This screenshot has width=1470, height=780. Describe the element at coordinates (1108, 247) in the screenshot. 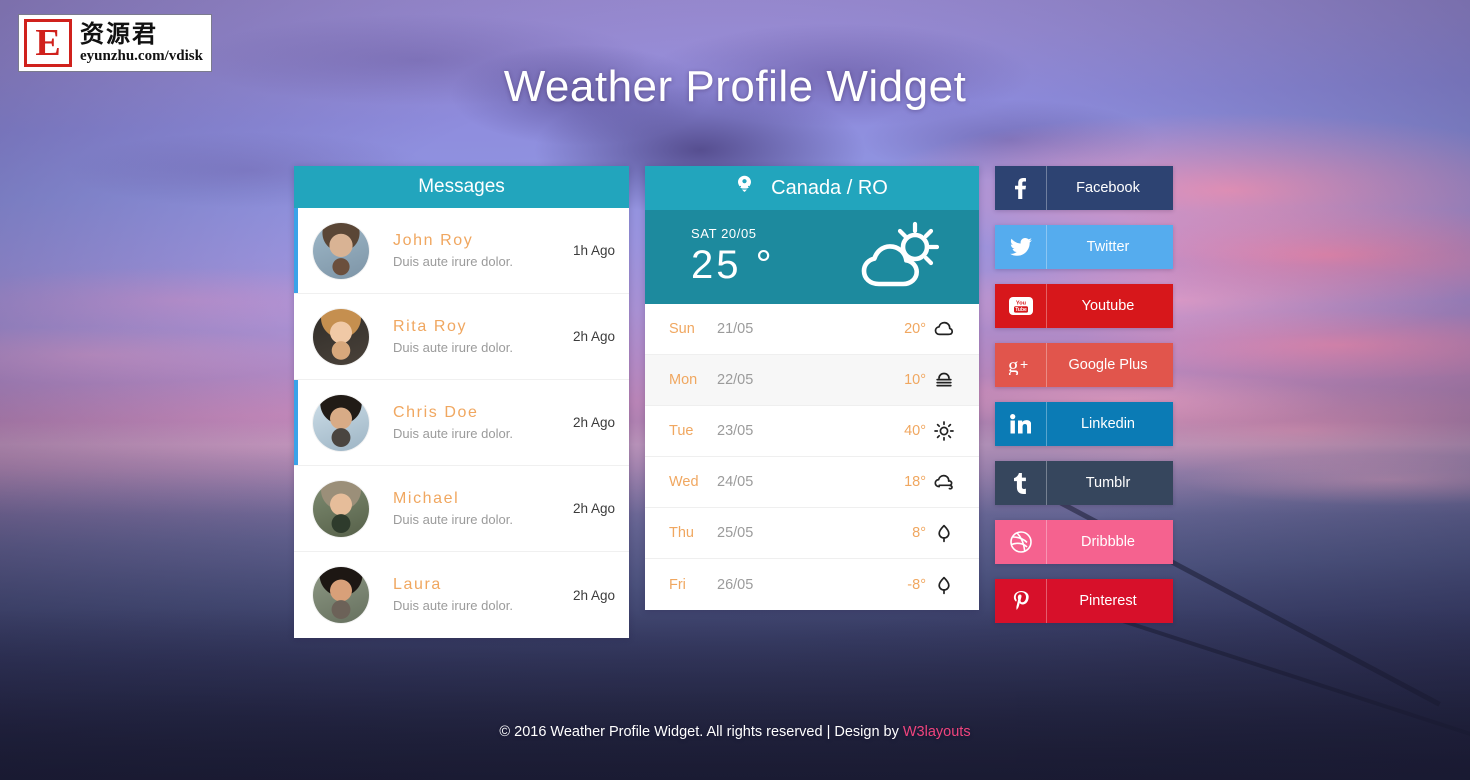

I see `social-button-label: Twitter` at that location.